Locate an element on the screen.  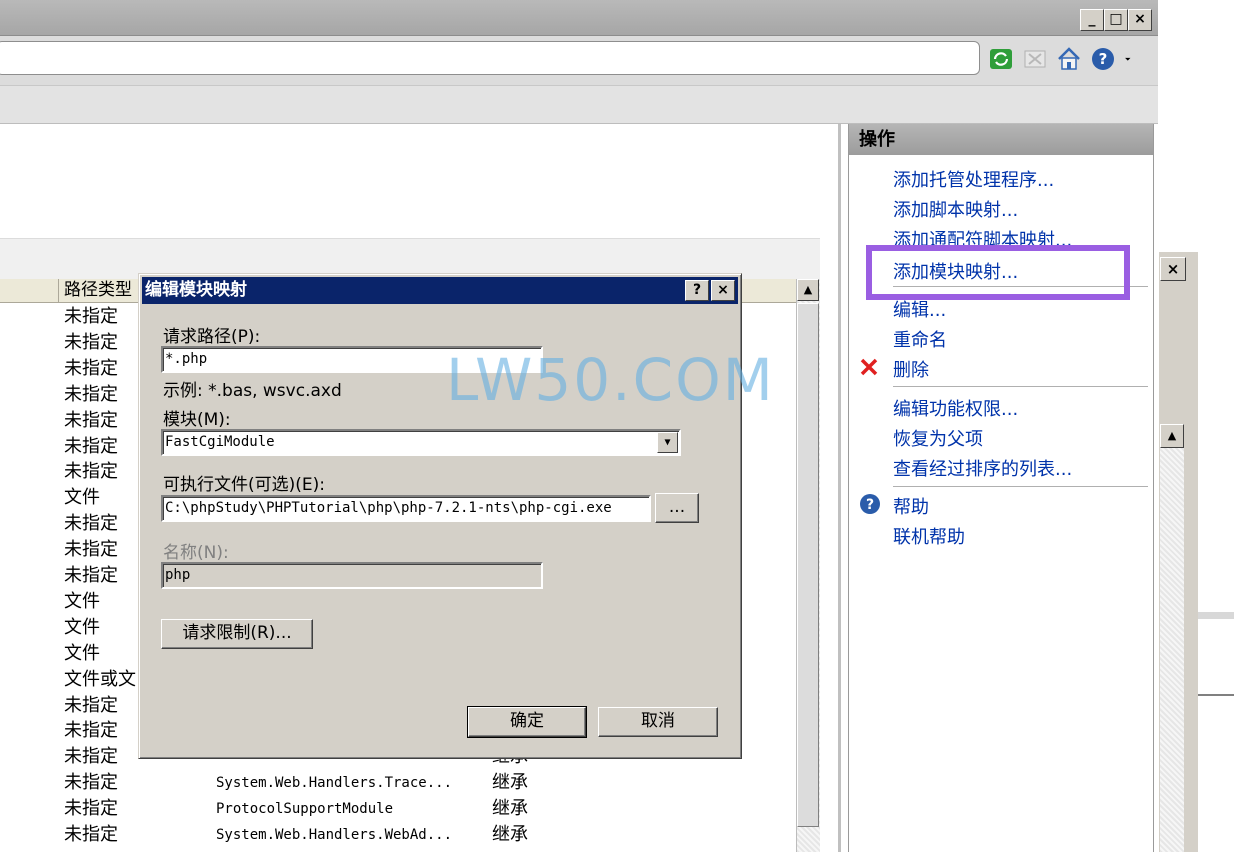
delete-icon is located at coordinates (869, 367).